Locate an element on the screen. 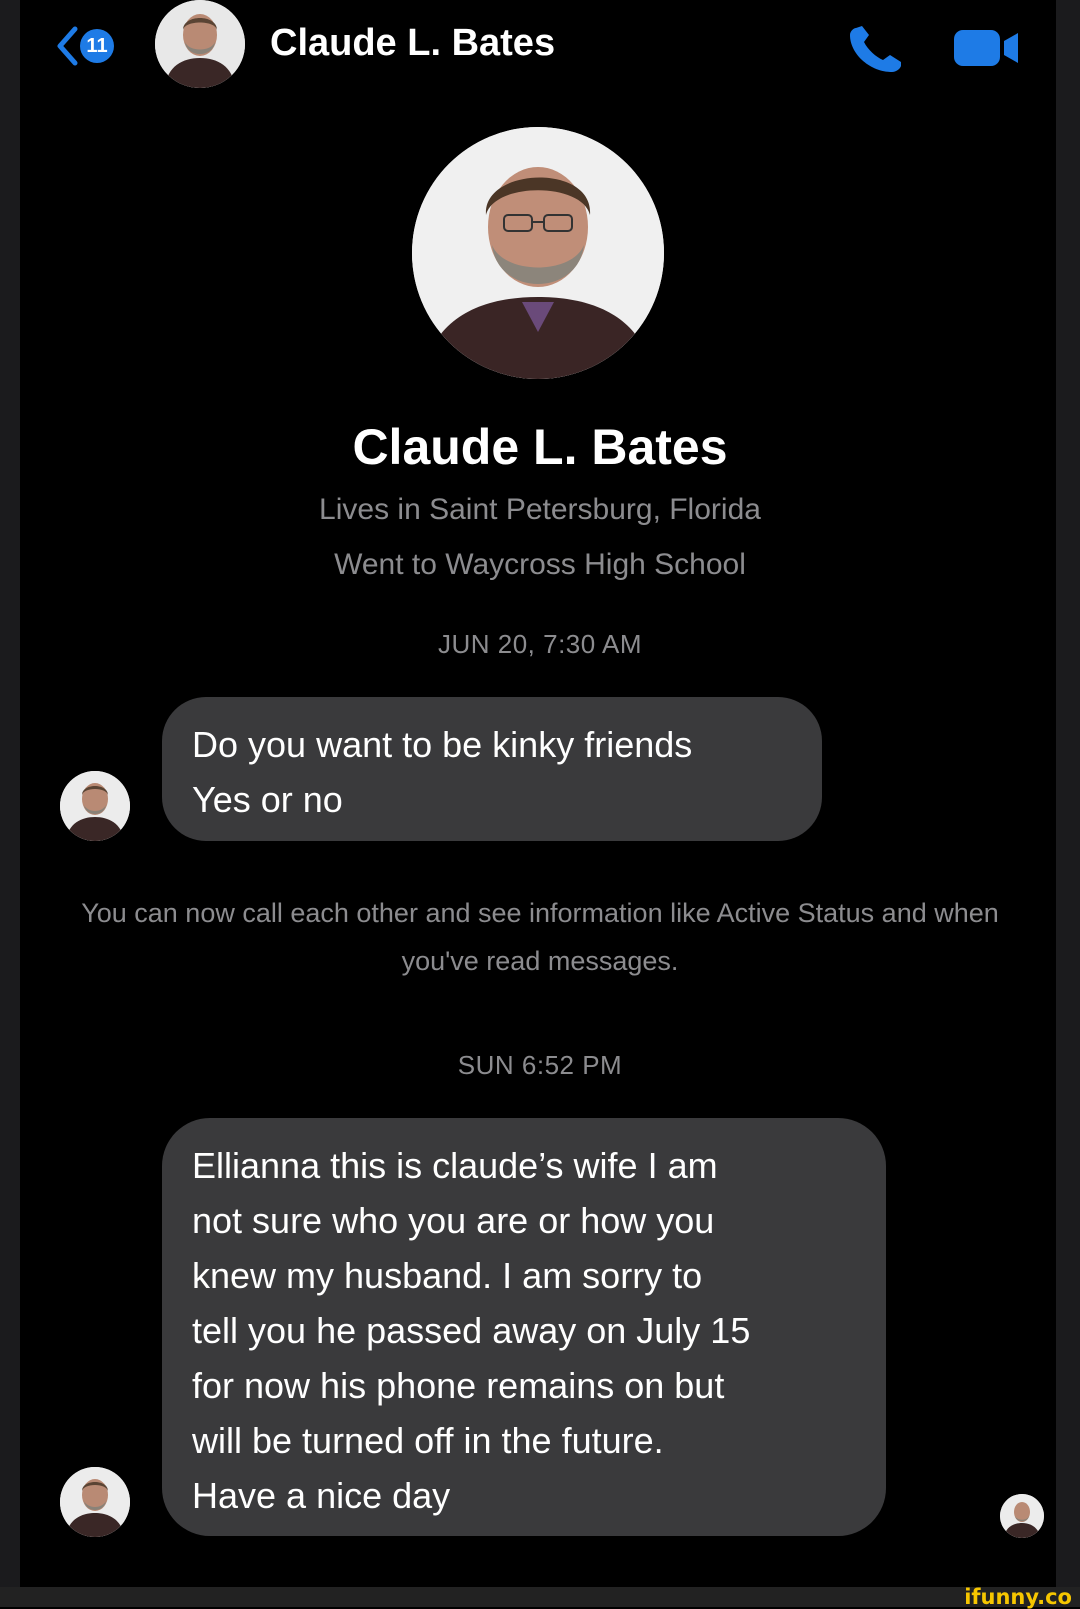 Image resolution: width=1080 pixels, height=1609 pixels. profile-name: Claude L. Bates is located at coordinates (540, 447).